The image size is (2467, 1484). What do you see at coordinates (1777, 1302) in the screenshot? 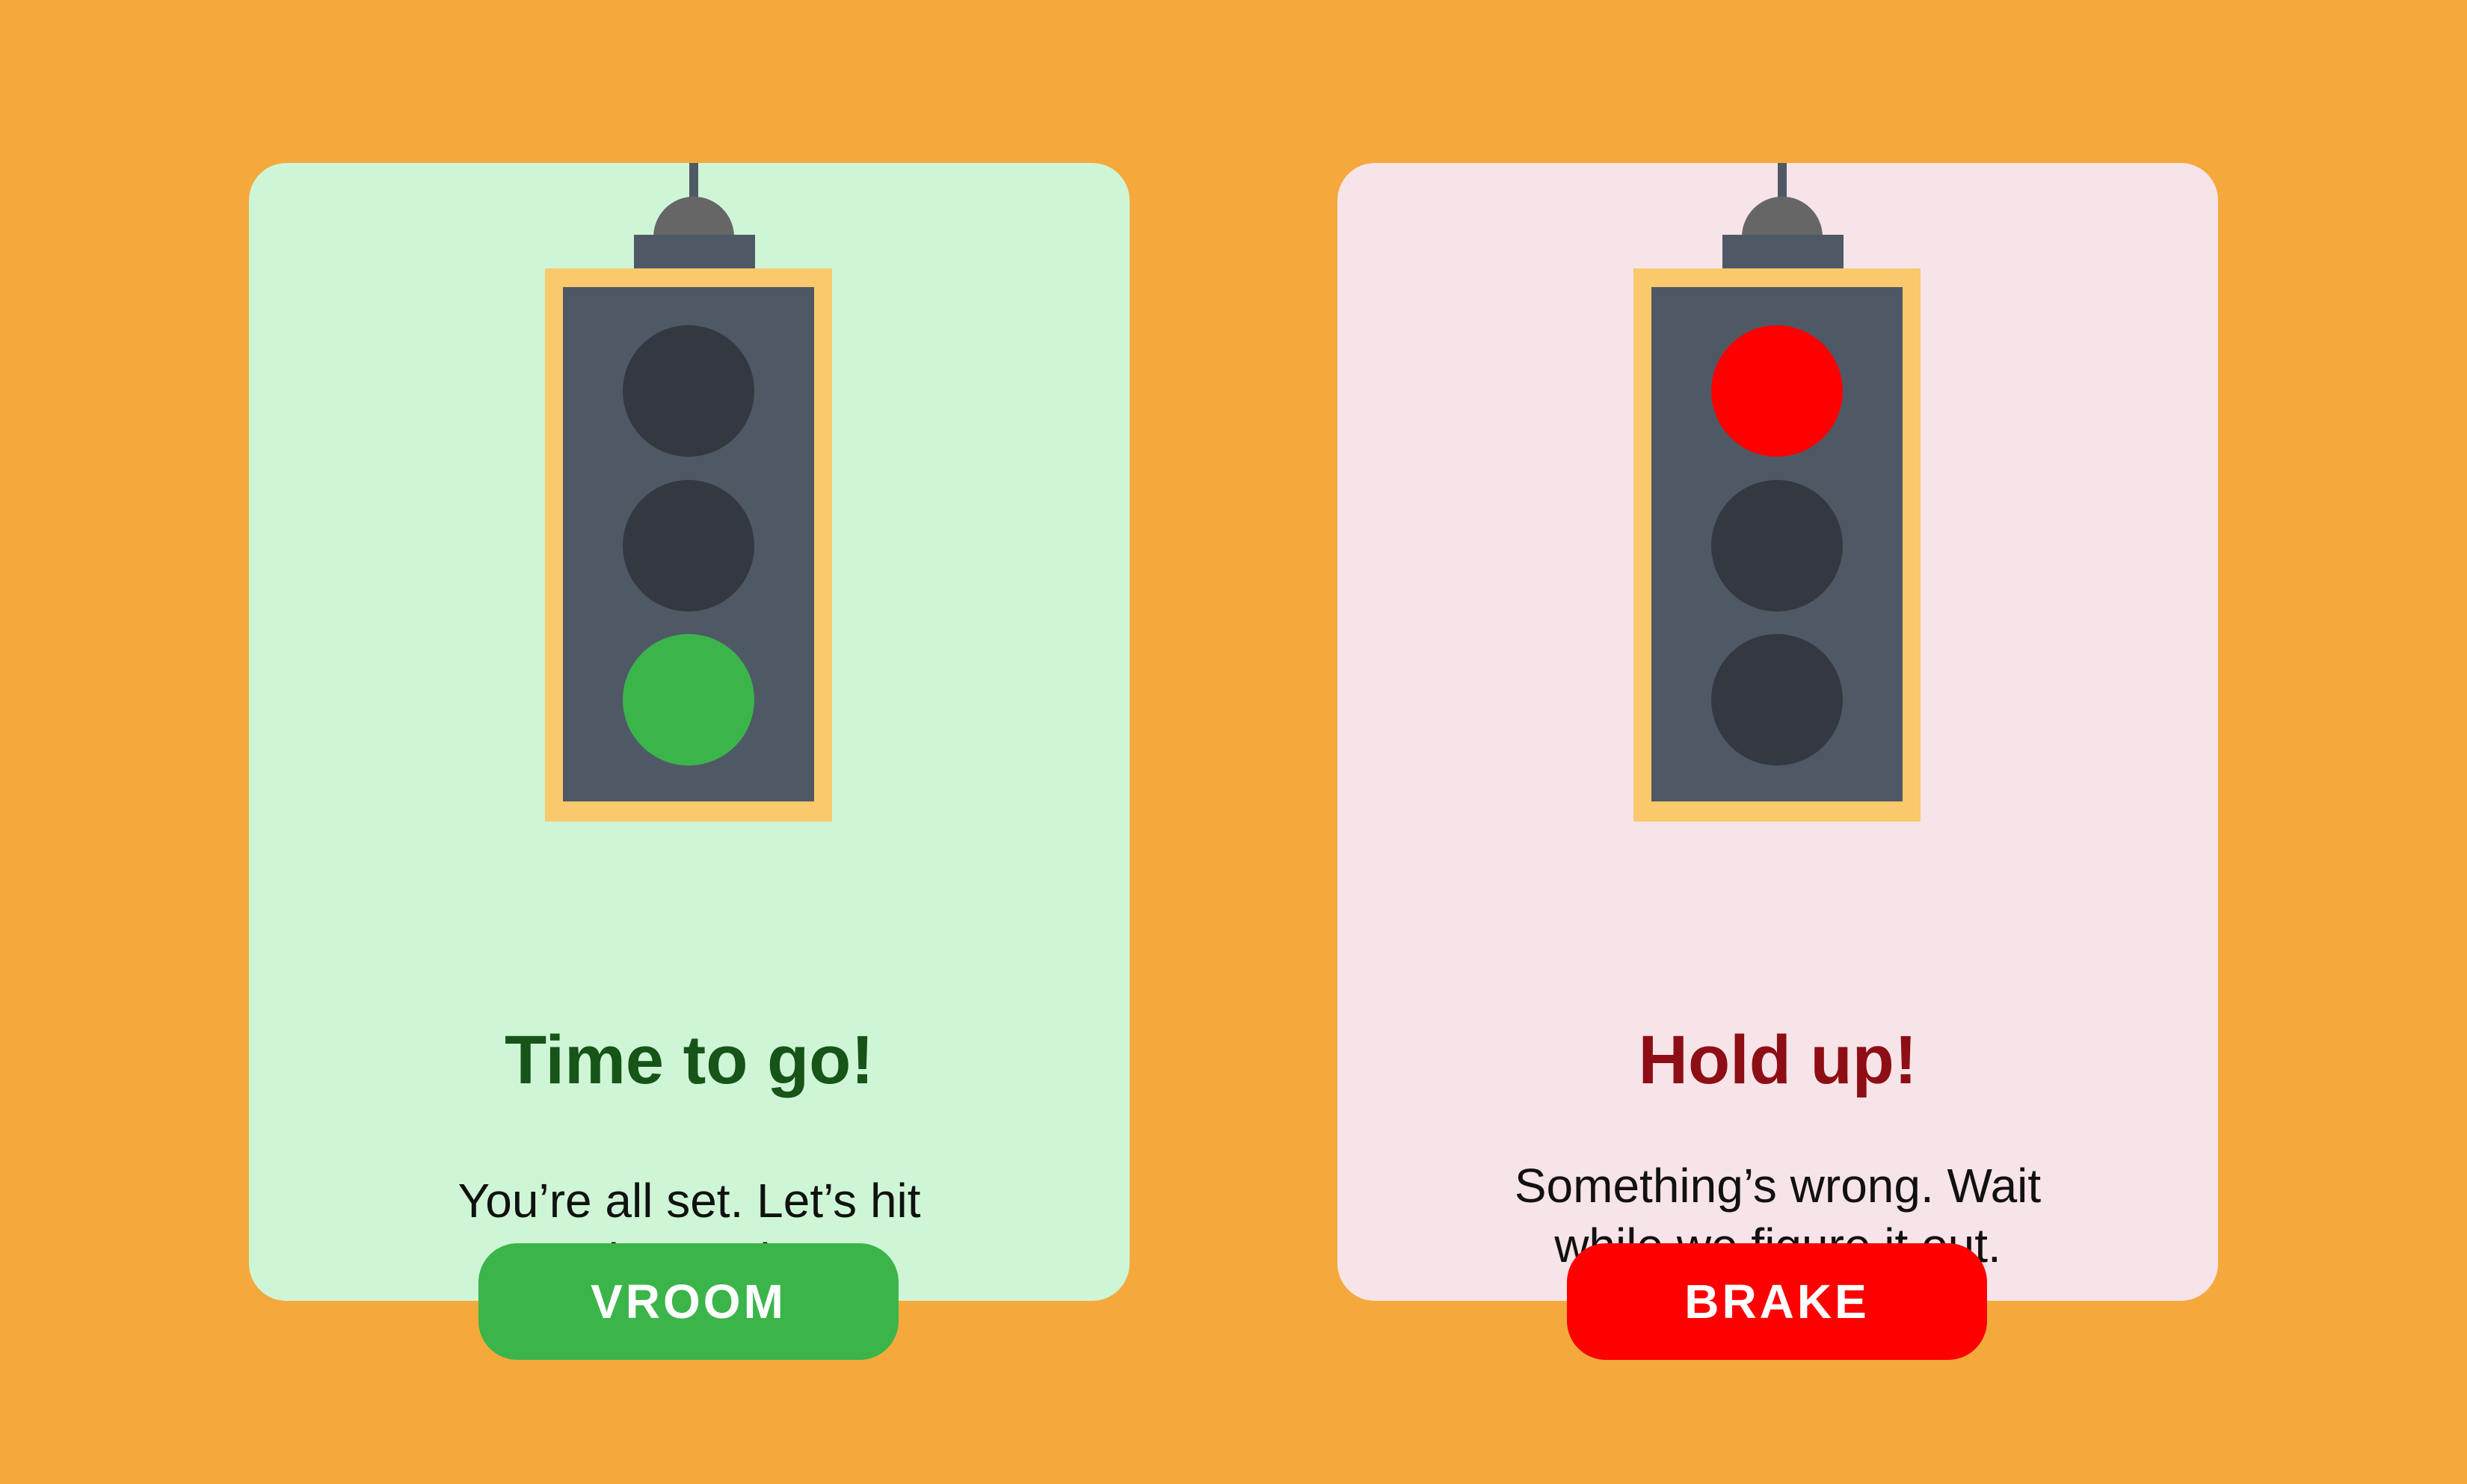
I see `brake-button: BRAKE` at bounding box center [1777, 1302].